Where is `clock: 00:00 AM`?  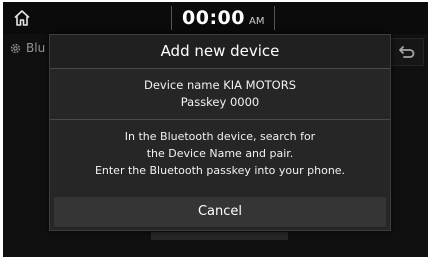
clock: 00:00 AM is located at coordinates (223, 18).